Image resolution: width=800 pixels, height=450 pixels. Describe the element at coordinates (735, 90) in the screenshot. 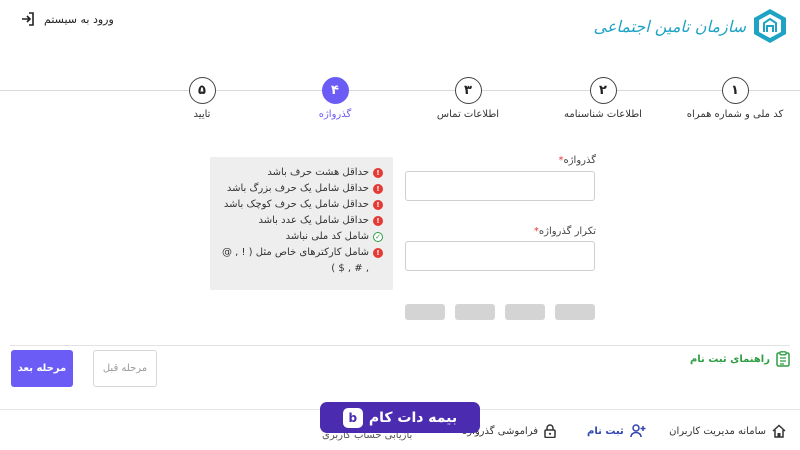

I see `step-1-number: ۱` at that location.